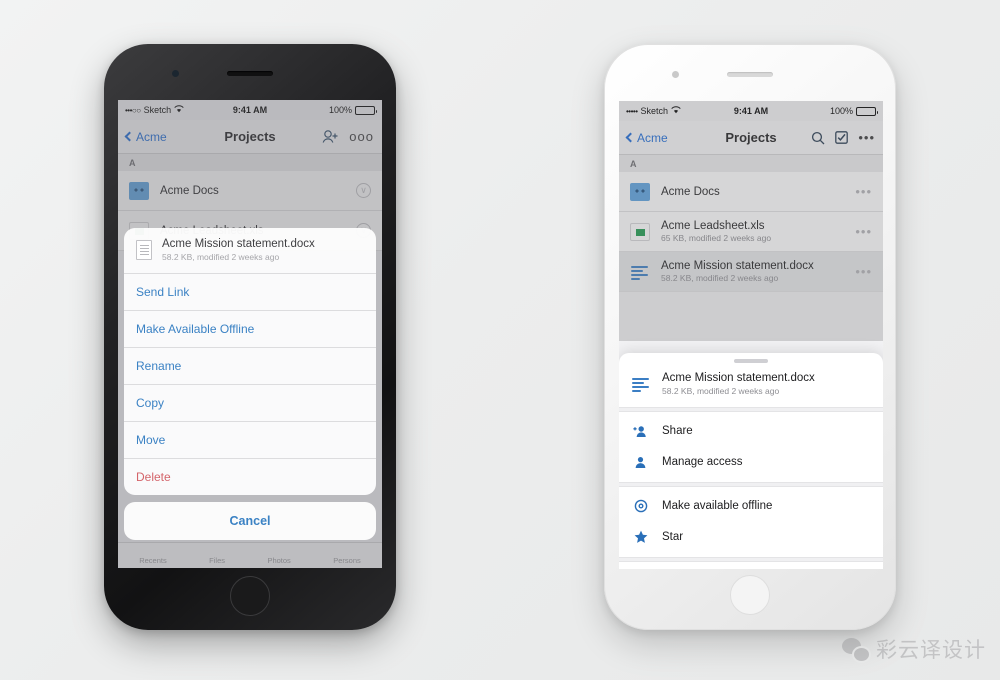  I want to click on signal-dots-icon: •••○○, so click(133, 110).